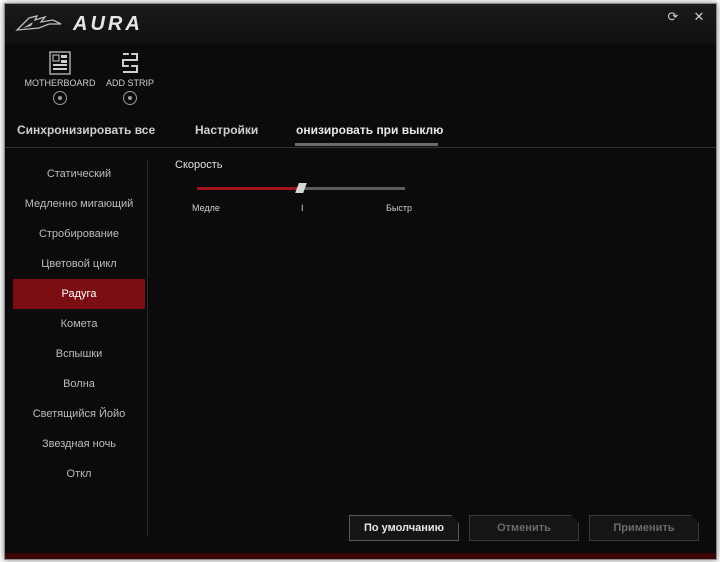 The image size is (720, 562). What do you see at coordinates (79, 204) in the screenshot?
I see `sidebar-item-breathing: Медленно мигающий` at bounding box center [79, 204].